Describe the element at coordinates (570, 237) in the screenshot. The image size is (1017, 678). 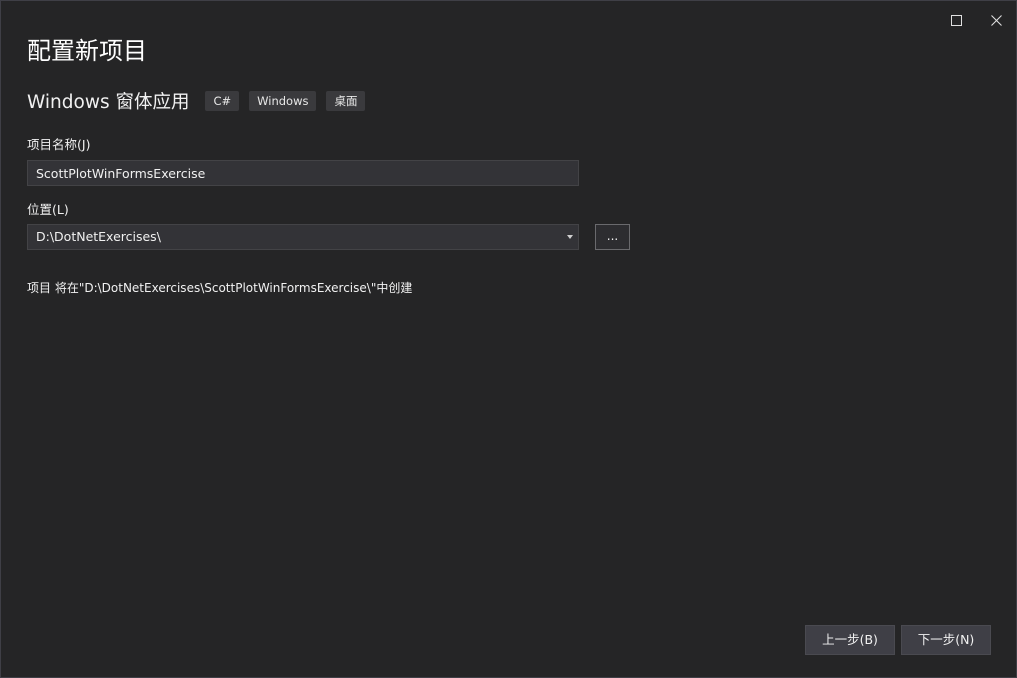
I see `chevron-down-icon` at that location.